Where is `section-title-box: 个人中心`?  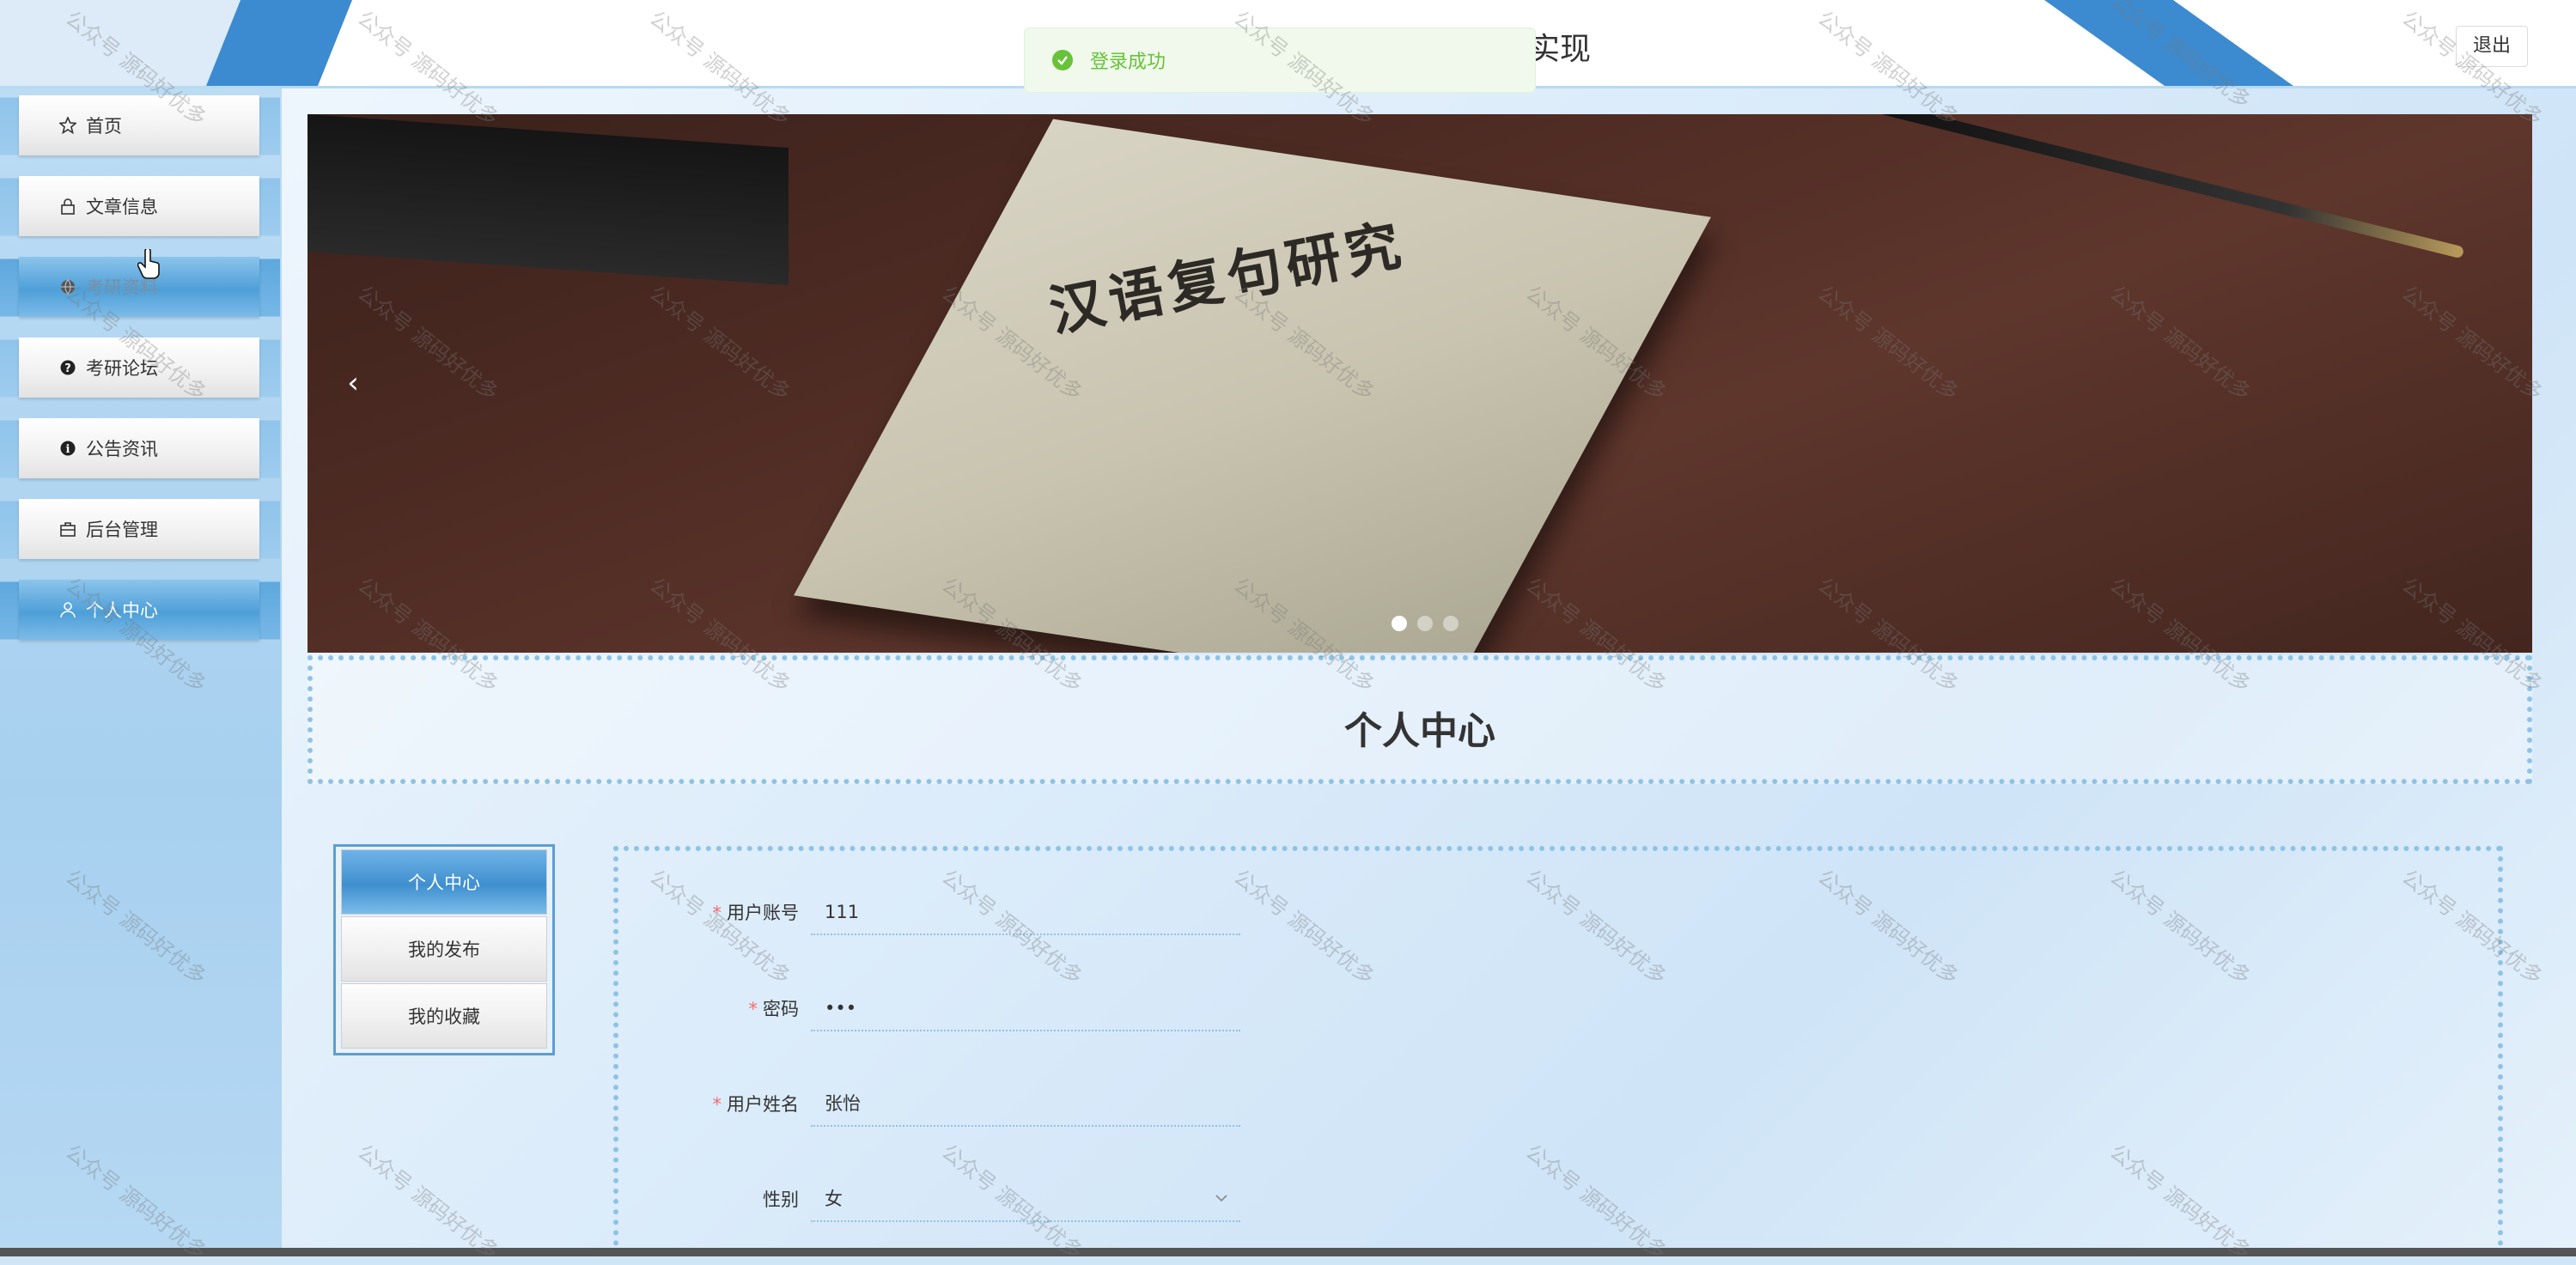
section-title-box: 个人中心 is located at coordinates (1420, 719).